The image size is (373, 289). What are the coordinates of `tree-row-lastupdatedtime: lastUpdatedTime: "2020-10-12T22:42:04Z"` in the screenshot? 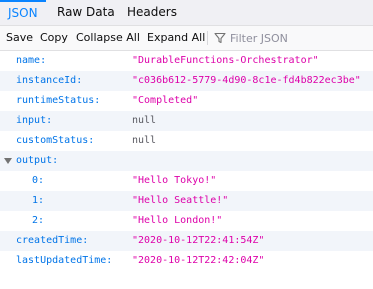 It's located at (186, 261).